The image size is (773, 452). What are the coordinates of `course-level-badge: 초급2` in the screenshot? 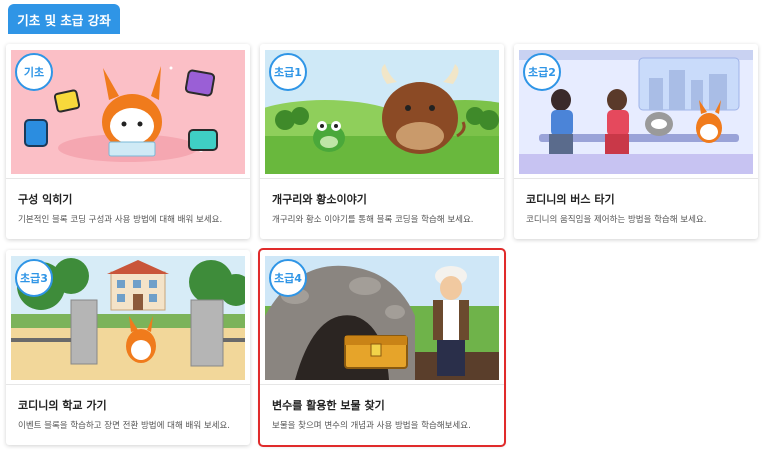 It's located at (542, 72).